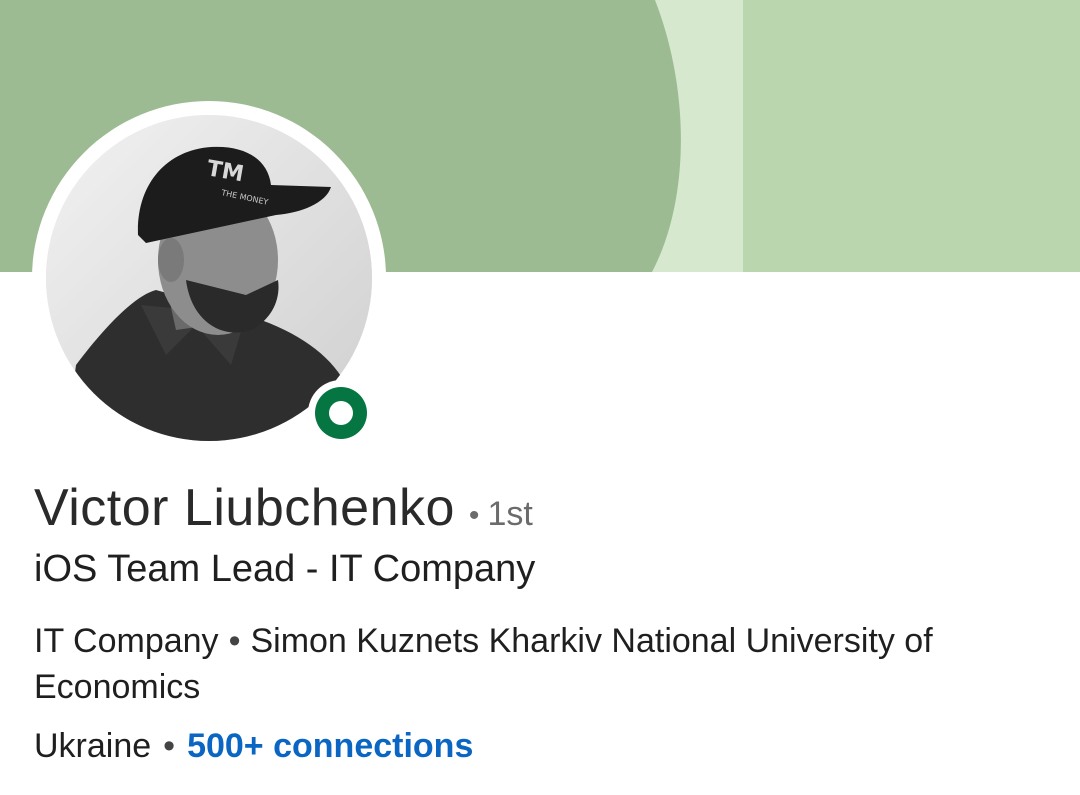 Image resolution: width=1080 pixels, height=795 pixels. I want to click on current-company: IT Company, so click(126, 641).